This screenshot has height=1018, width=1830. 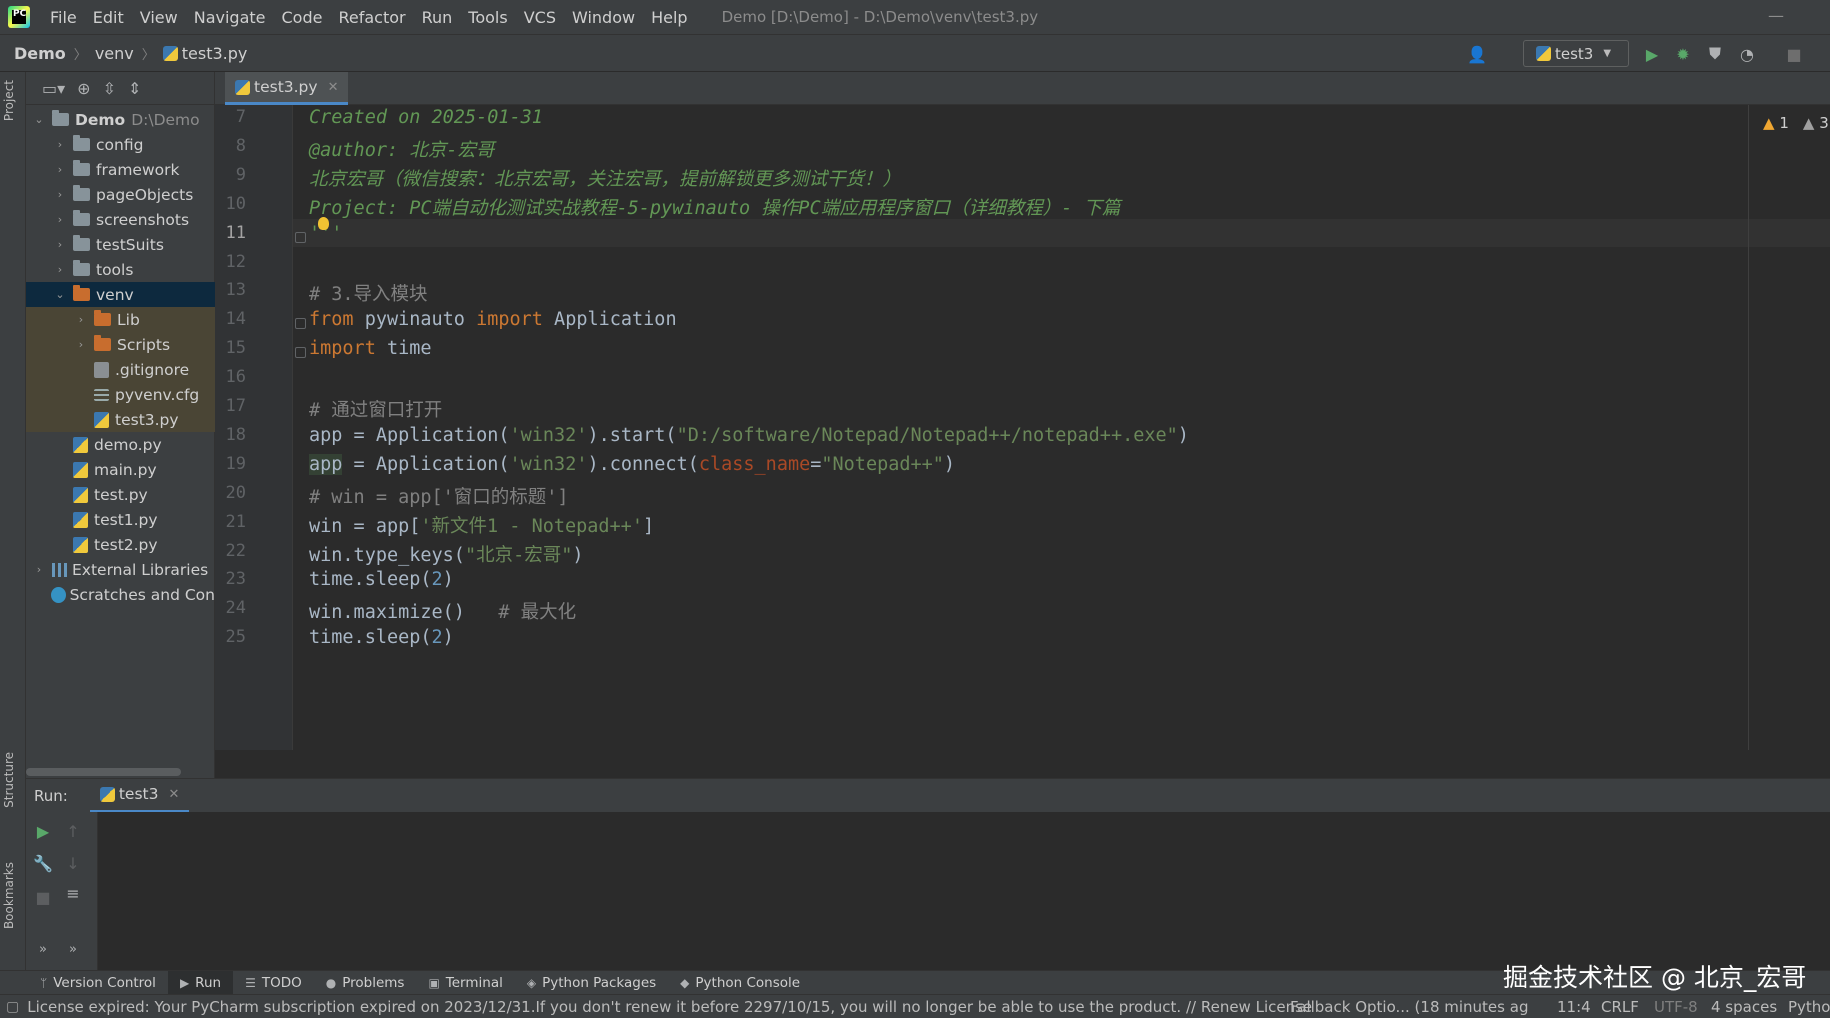 I want to click on close-run-tab-icon: ✕, so click(x=173, y=794).